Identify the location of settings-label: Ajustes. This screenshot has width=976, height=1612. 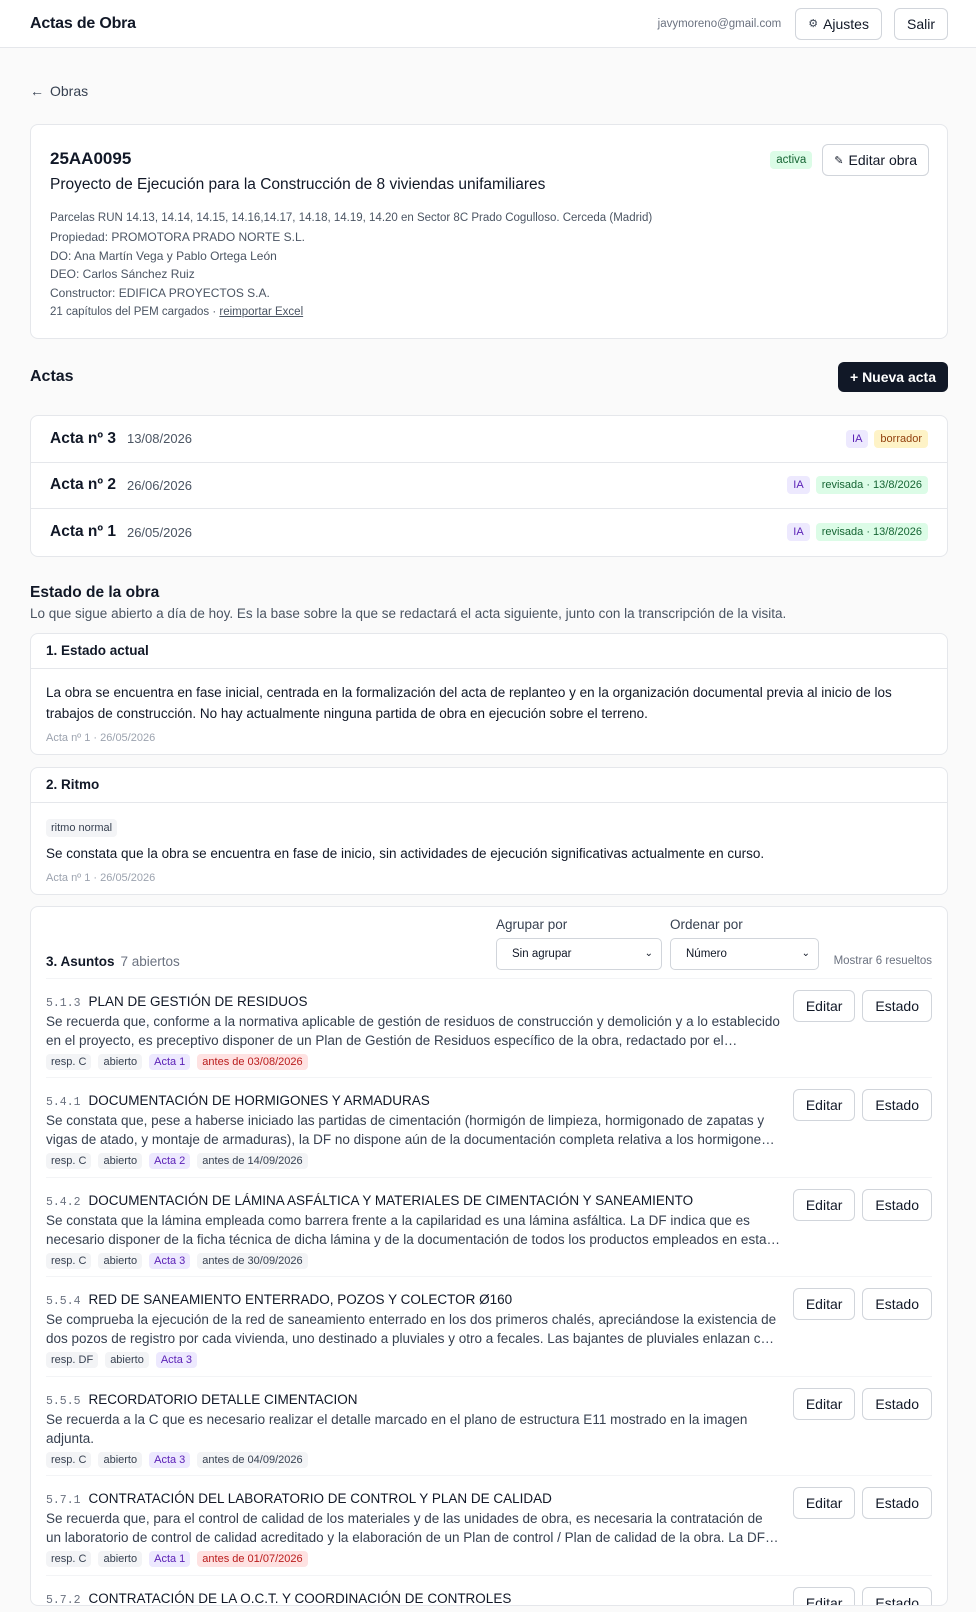
(846, 23).